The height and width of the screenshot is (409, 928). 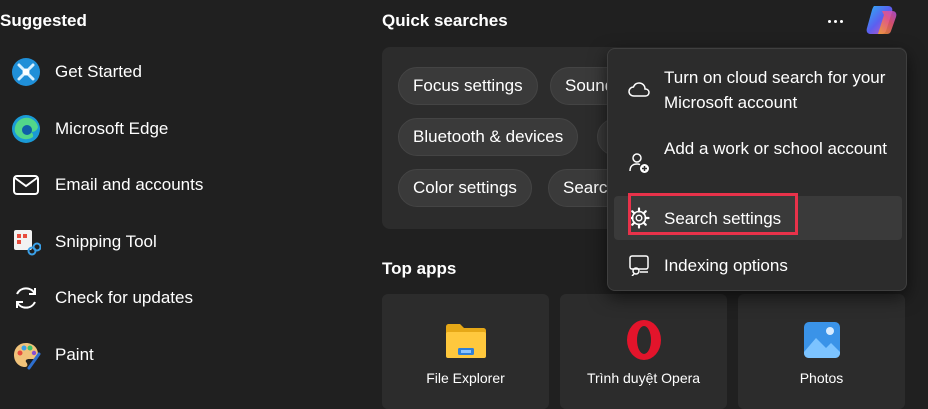 What do you see at coordinates (106, 241) in the screenshot?
I see `suggested-item-label: Snipping Tool` at bounding box center [106, 241].